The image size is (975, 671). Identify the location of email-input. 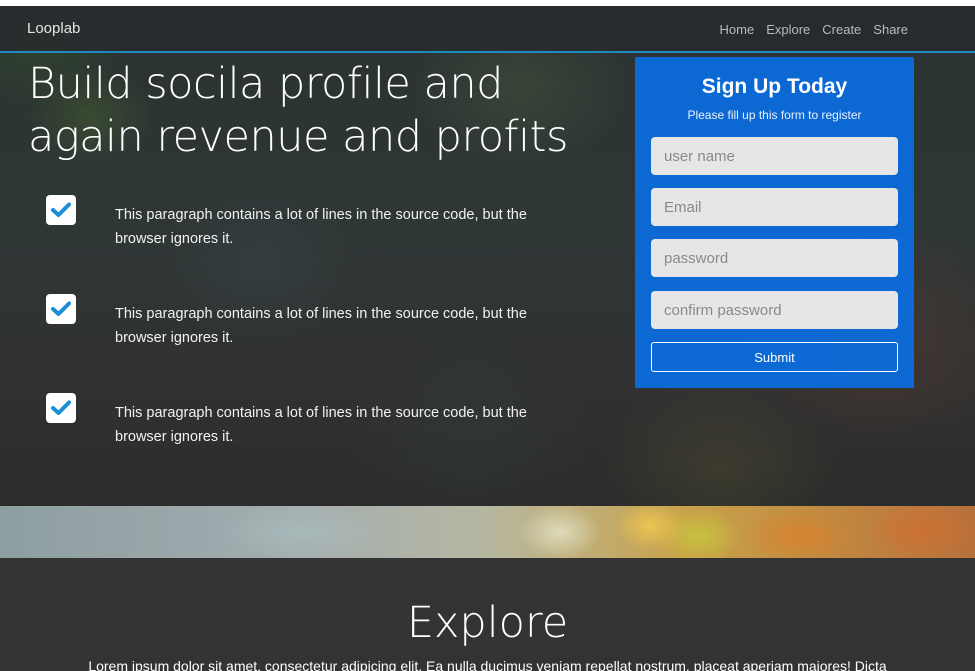
(774, 207).